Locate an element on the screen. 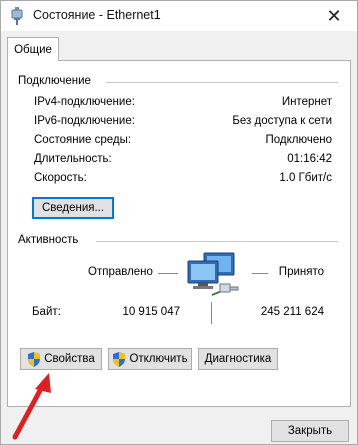  close-button-label: Закрыть is located at coordinates (310, 431).